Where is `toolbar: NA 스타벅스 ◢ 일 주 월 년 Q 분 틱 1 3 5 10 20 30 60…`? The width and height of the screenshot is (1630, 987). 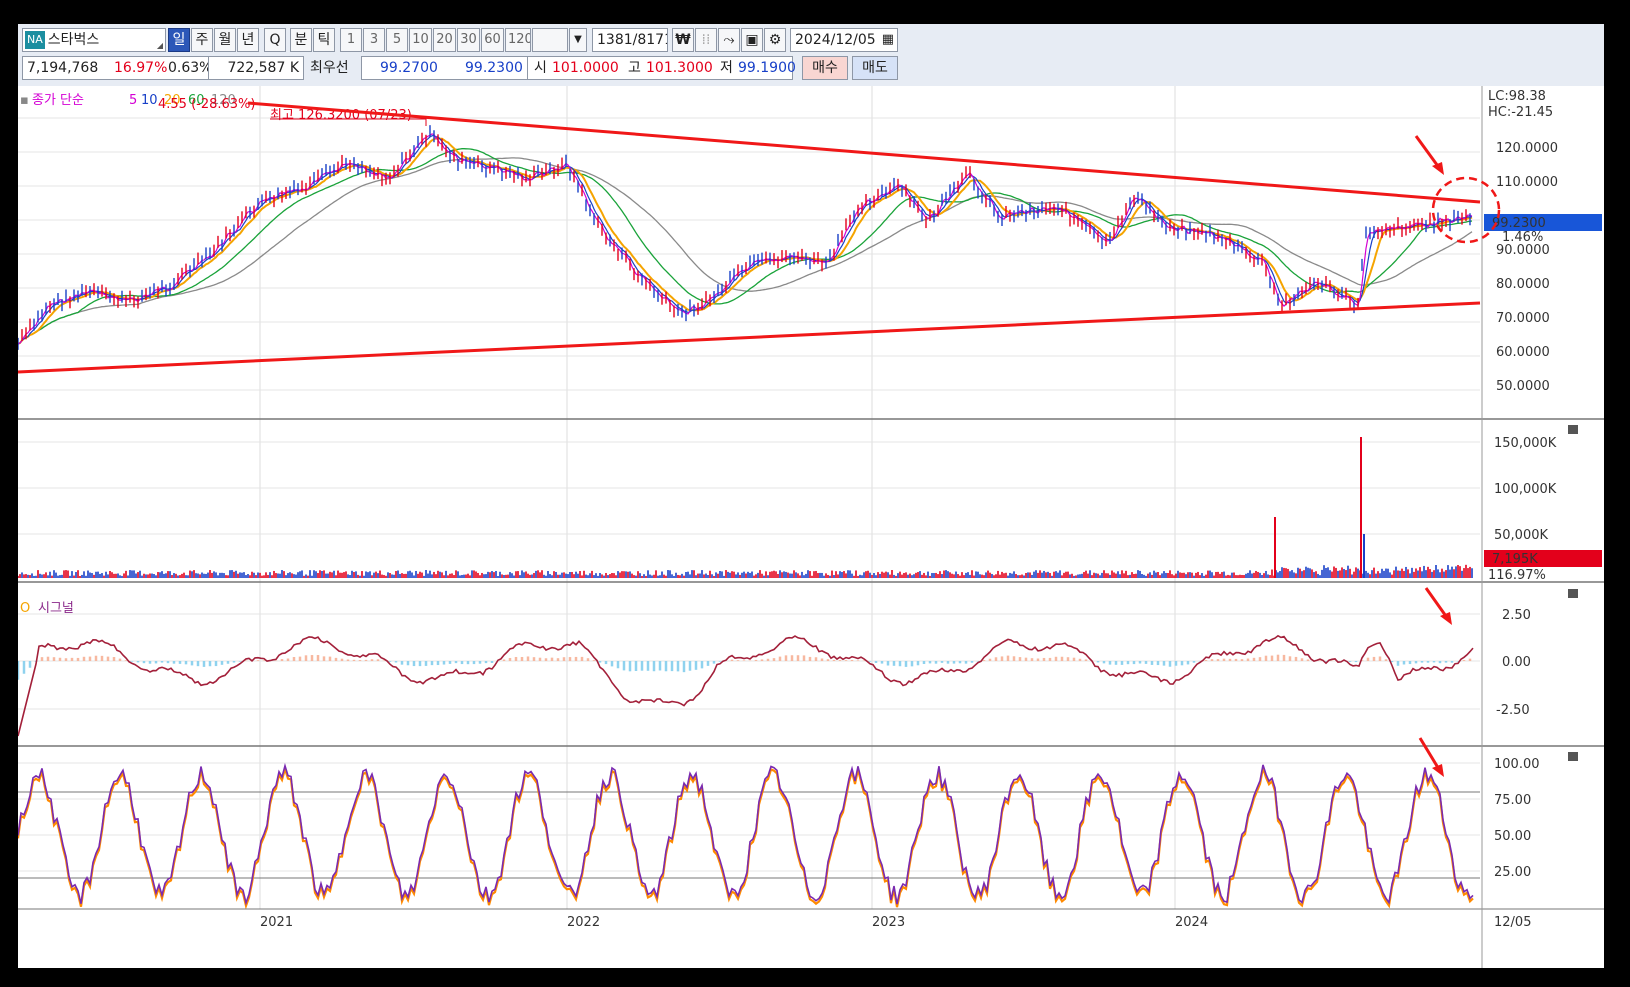 toolbar: NA 스타벅스 ◢ 일 주 월 년 Q 분 틱 1 3 5 10 20 30 60… is located at coordinates (811, 55).